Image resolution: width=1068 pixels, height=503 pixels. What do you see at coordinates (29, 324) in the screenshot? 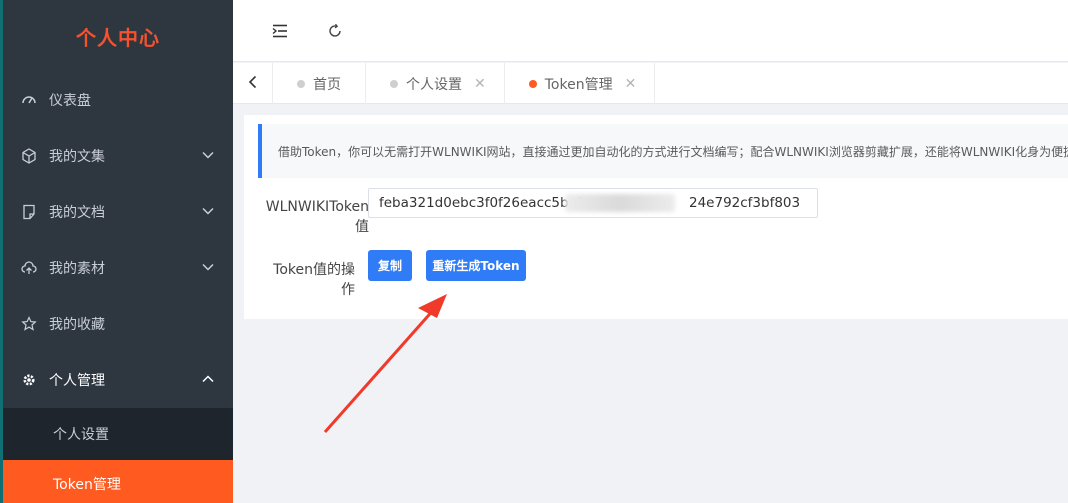
I see `star-icon` at bounding box center [29, 324].